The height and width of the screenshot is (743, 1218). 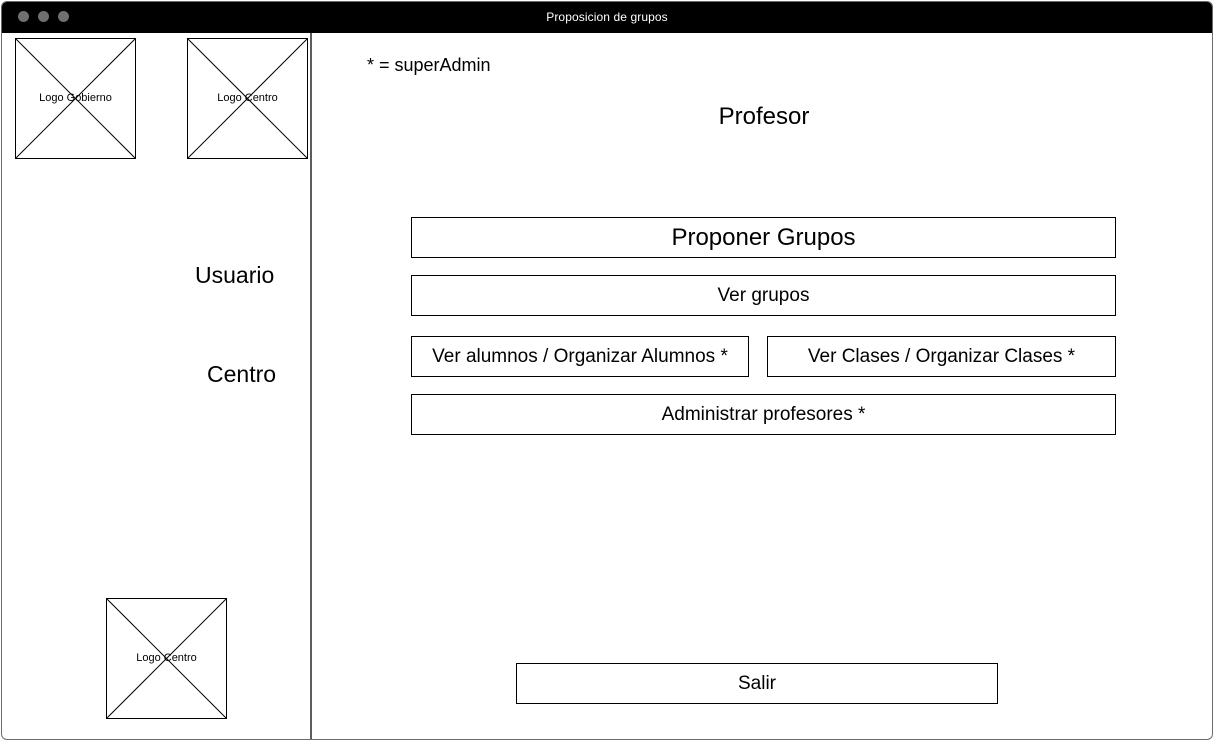 What do you see at coordinates (763, 237) in the screenshot?
I see `propose-groups-button: Proponer Grupos` at bounding box center [763, 237].